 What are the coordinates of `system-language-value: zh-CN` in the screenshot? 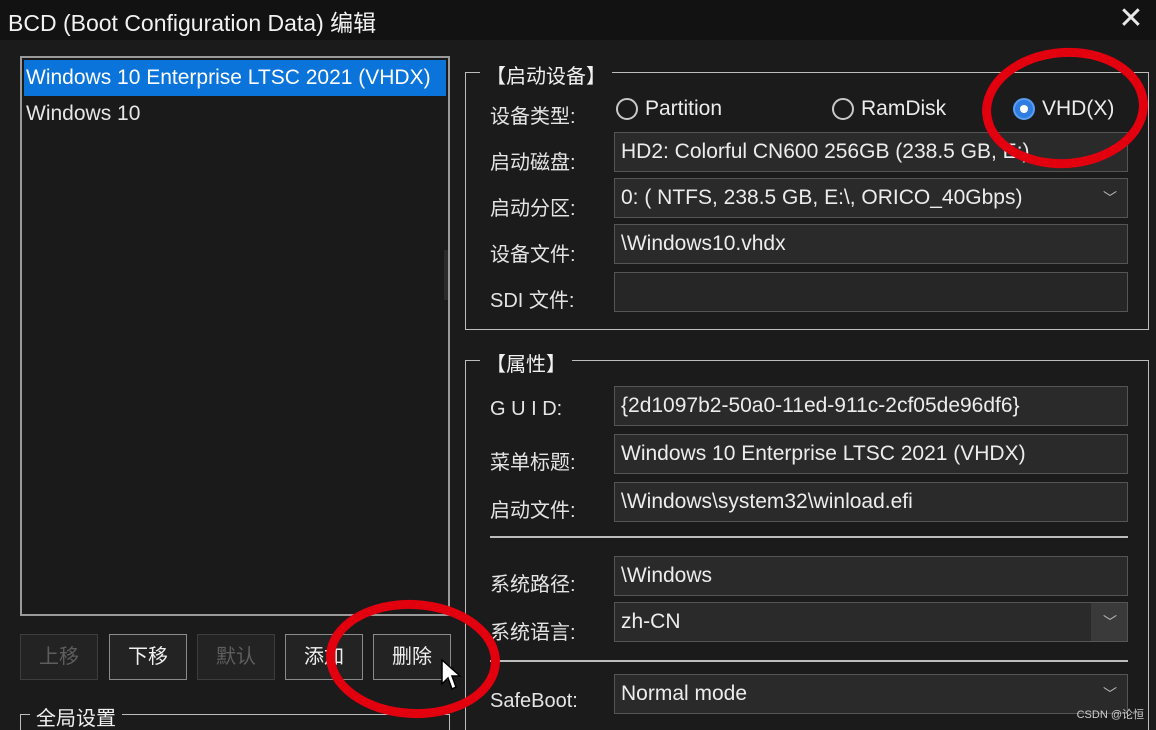 It's located at (651, 621).